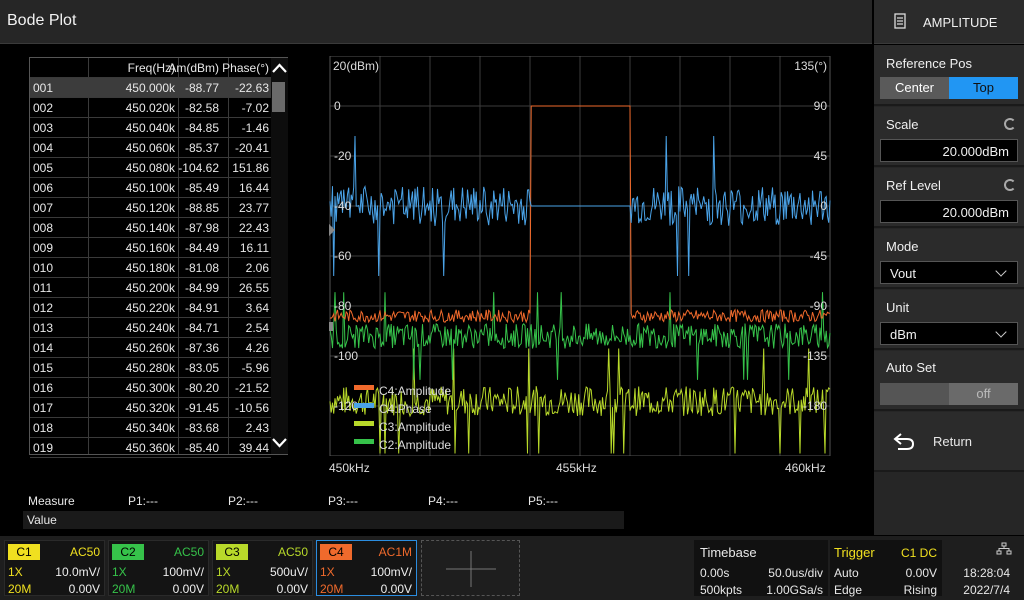 The width and height of the screenshot is (1024, 600). I want to click on table-cell: -80.20, so click(201, 388).